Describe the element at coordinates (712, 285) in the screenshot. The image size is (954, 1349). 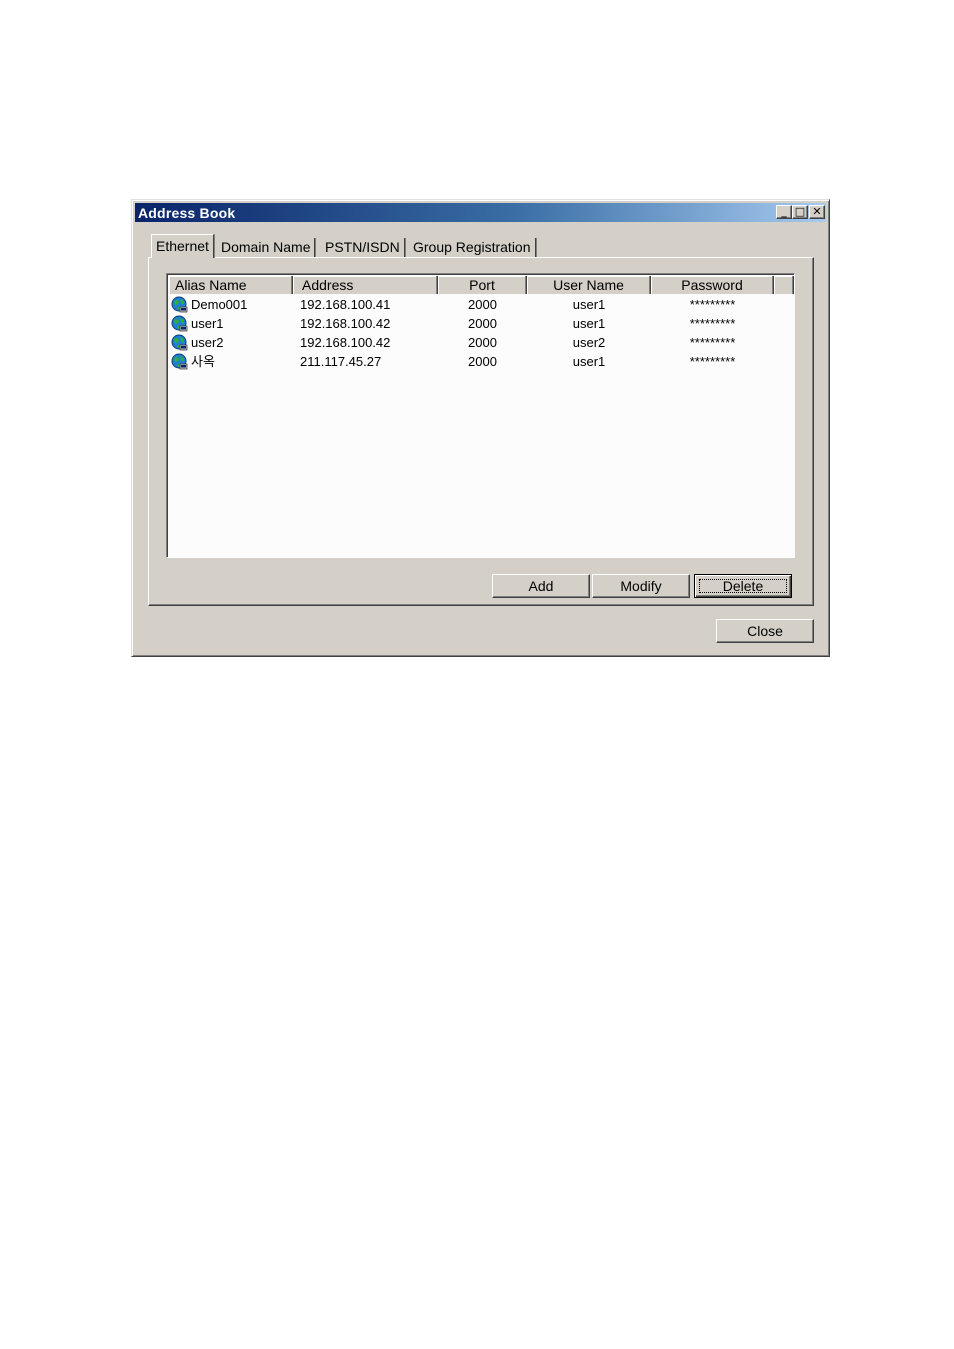
I see `column-header-password: Password` at that location.